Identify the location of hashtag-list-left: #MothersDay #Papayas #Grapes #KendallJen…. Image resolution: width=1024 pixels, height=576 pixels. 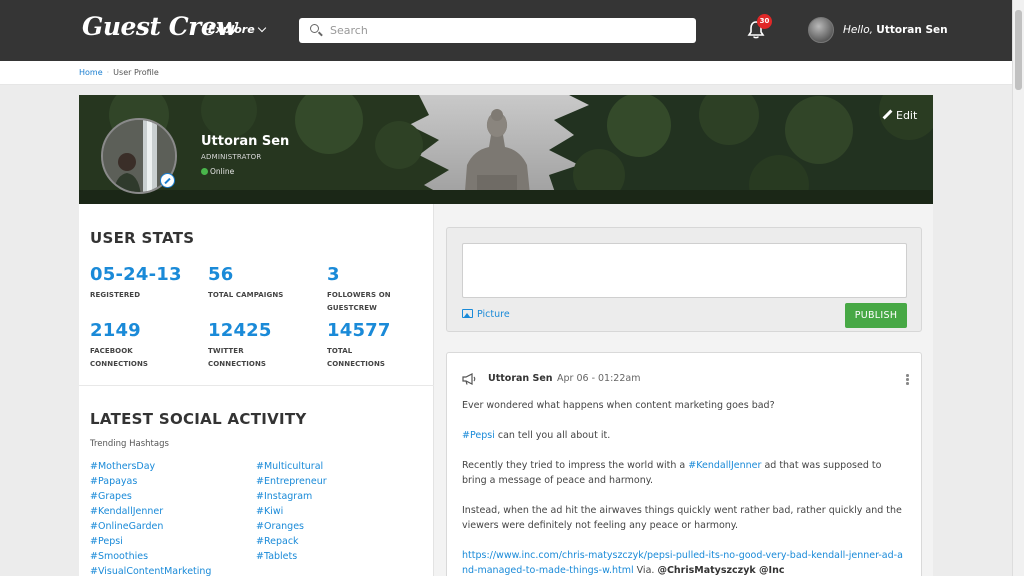
(172, 517).